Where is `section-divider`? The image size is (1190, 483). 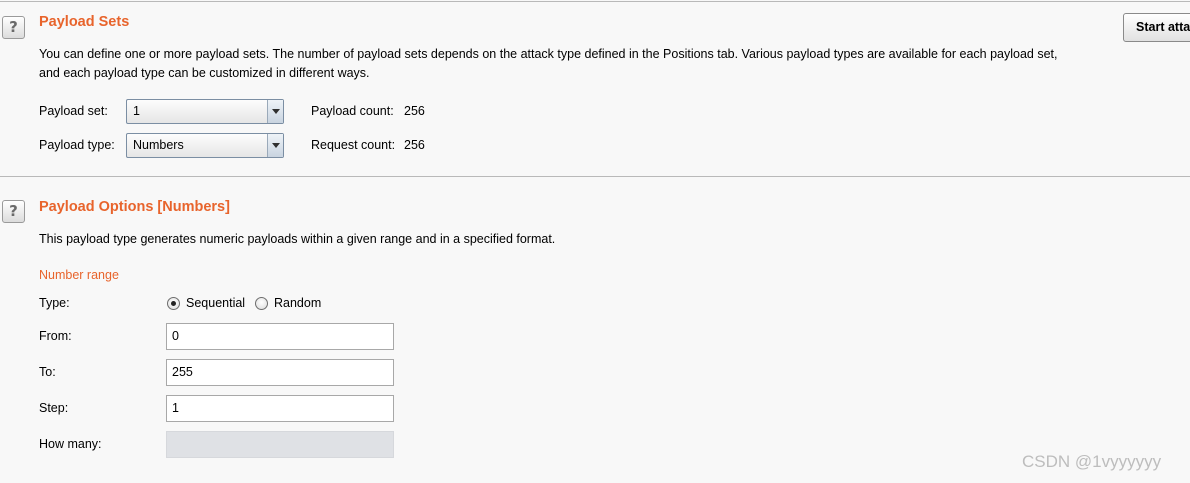
section-divider is located at coordinates (595, 176).